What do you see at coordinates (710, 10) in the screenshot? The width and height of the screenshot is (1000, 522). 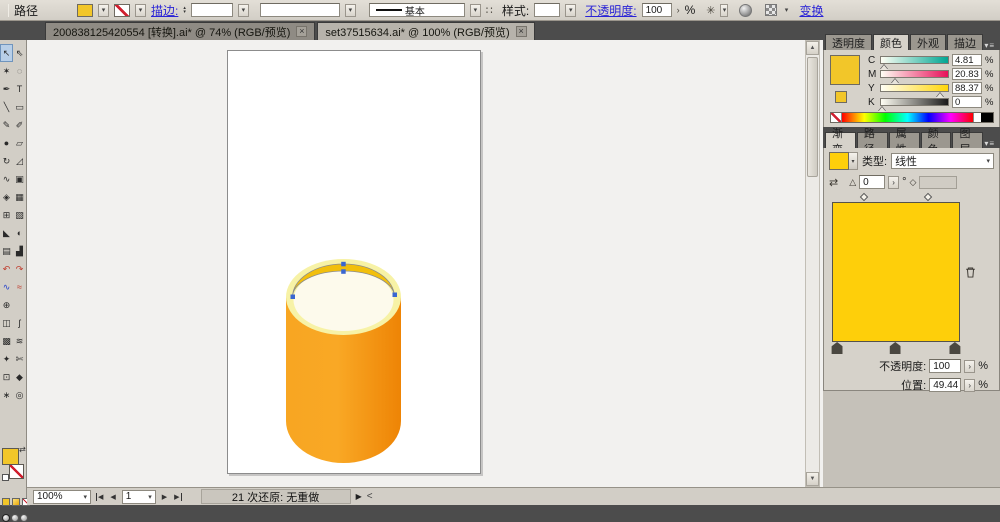 I see `graphic-styles-icon: ✳` at bounding box center [710, 10].